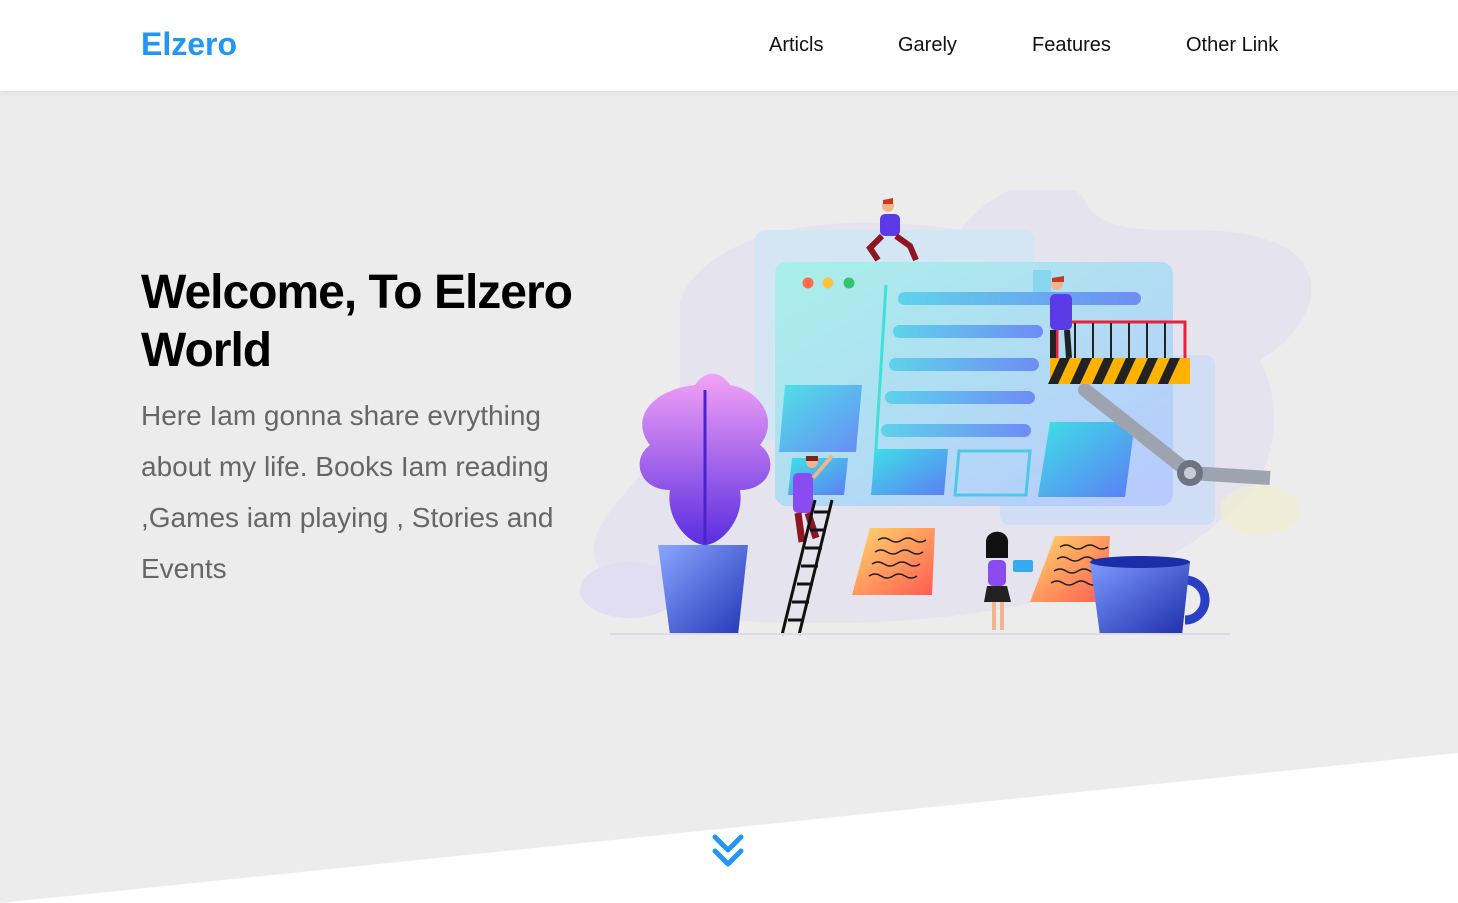 This screenshot has height=903, width=1458. Describe the element at coordinates (927, 45) in the screenshot. I see `nav-link-garely: Garely` at that location.